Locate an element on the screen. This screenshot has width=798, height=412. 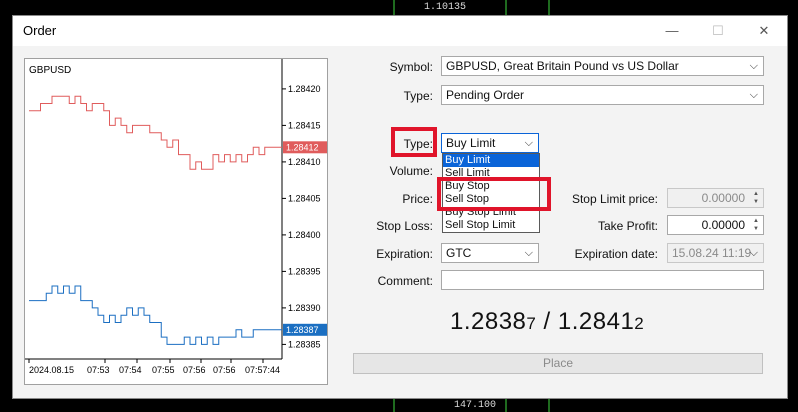
take-profit-label: Take Profit: is located at coordinates (627, 226).